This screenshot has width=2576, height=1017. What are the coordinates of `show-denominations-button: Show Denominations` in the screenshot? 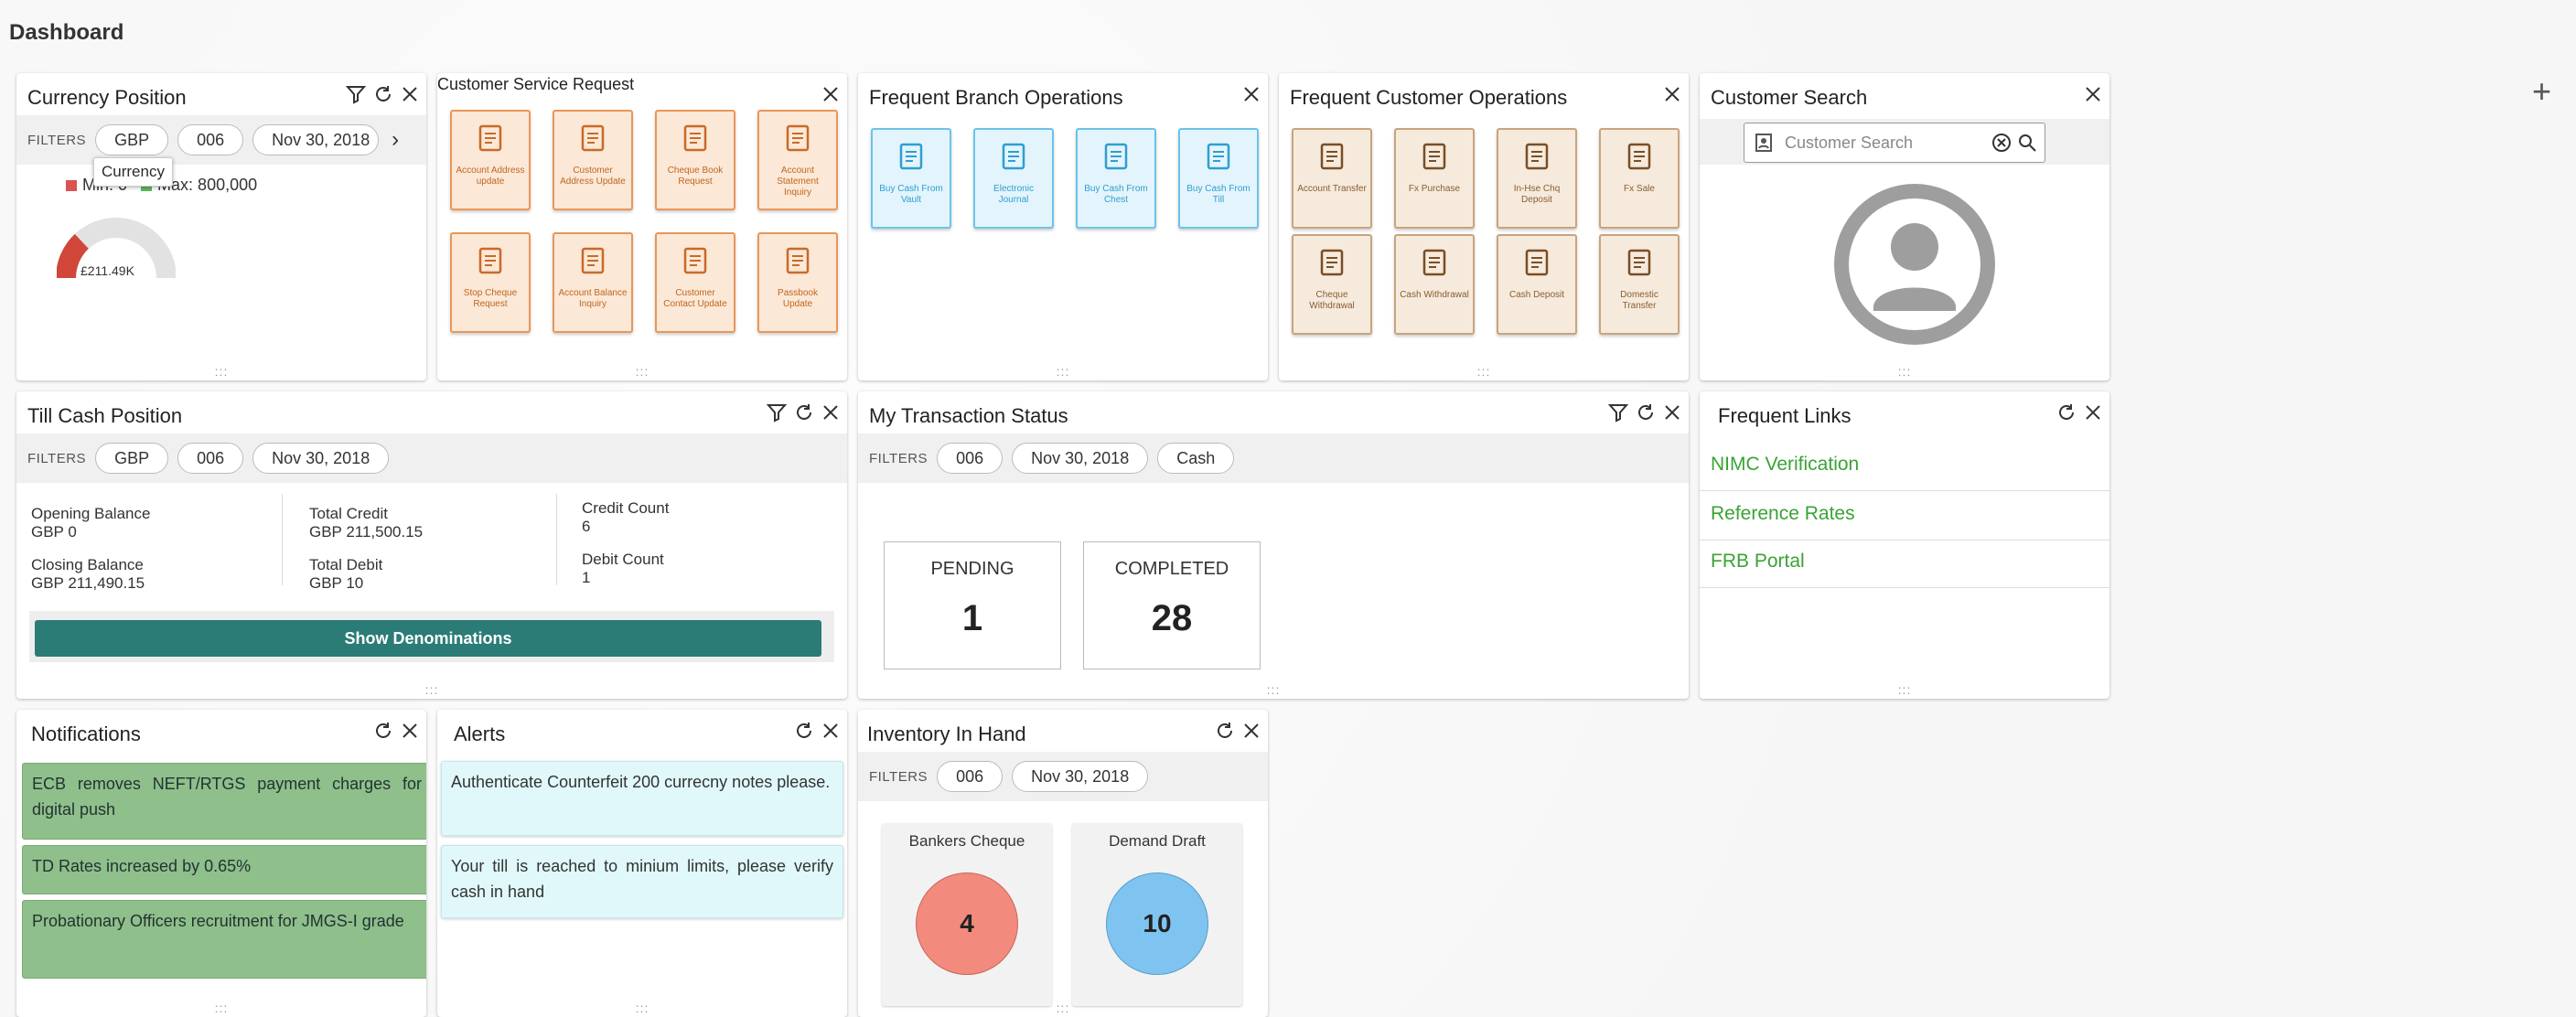 It's located at (428, 638).